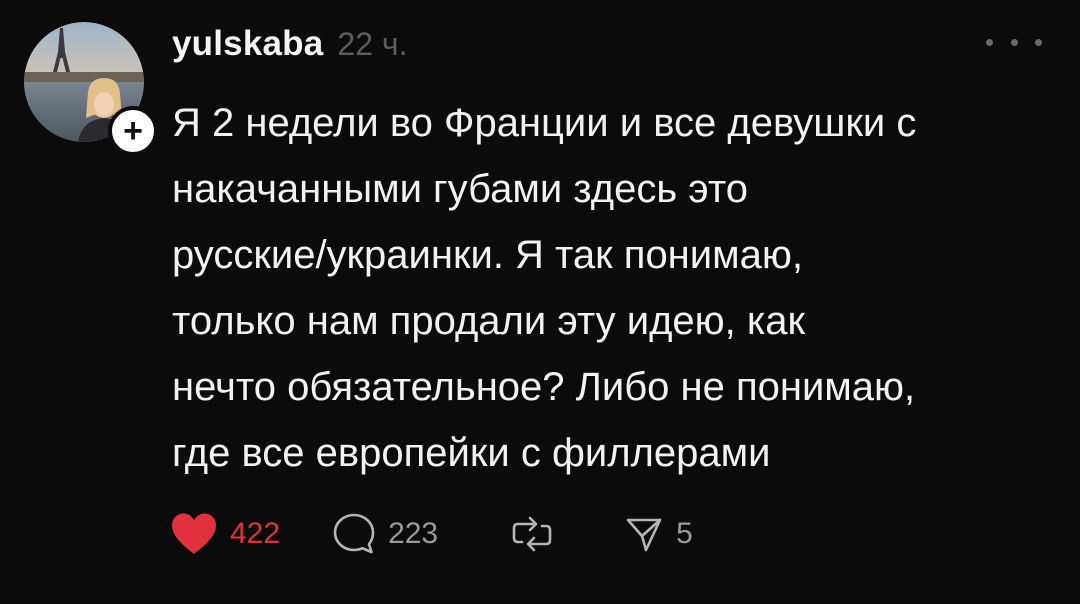 The width and height of the screenshot is (1080, 604). Describe the element at coordinates (385, 534) in the screenshot. I see `reply-button: 223` at that location.